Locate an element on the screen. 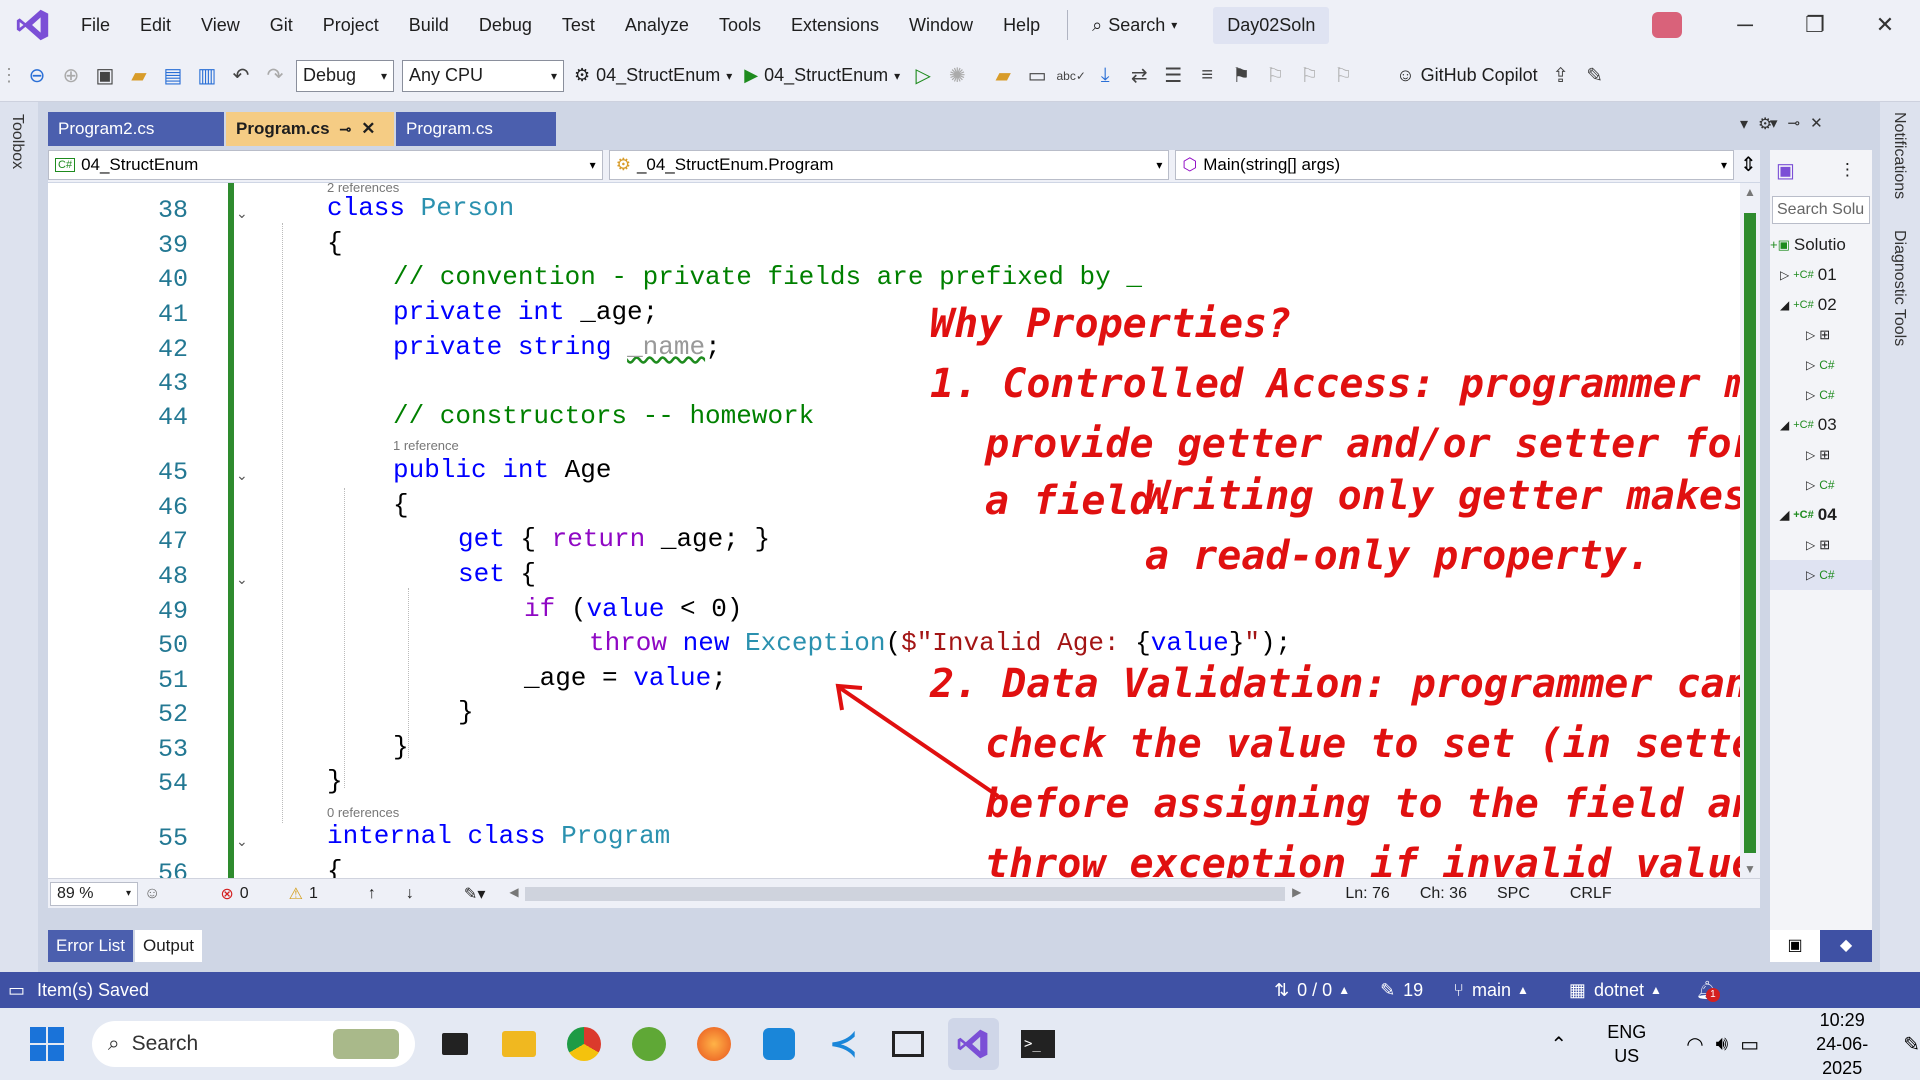 The image size is (1920, 1080). prev-bookmark-icon: ⚐ is located at coordinates (1275, 76).